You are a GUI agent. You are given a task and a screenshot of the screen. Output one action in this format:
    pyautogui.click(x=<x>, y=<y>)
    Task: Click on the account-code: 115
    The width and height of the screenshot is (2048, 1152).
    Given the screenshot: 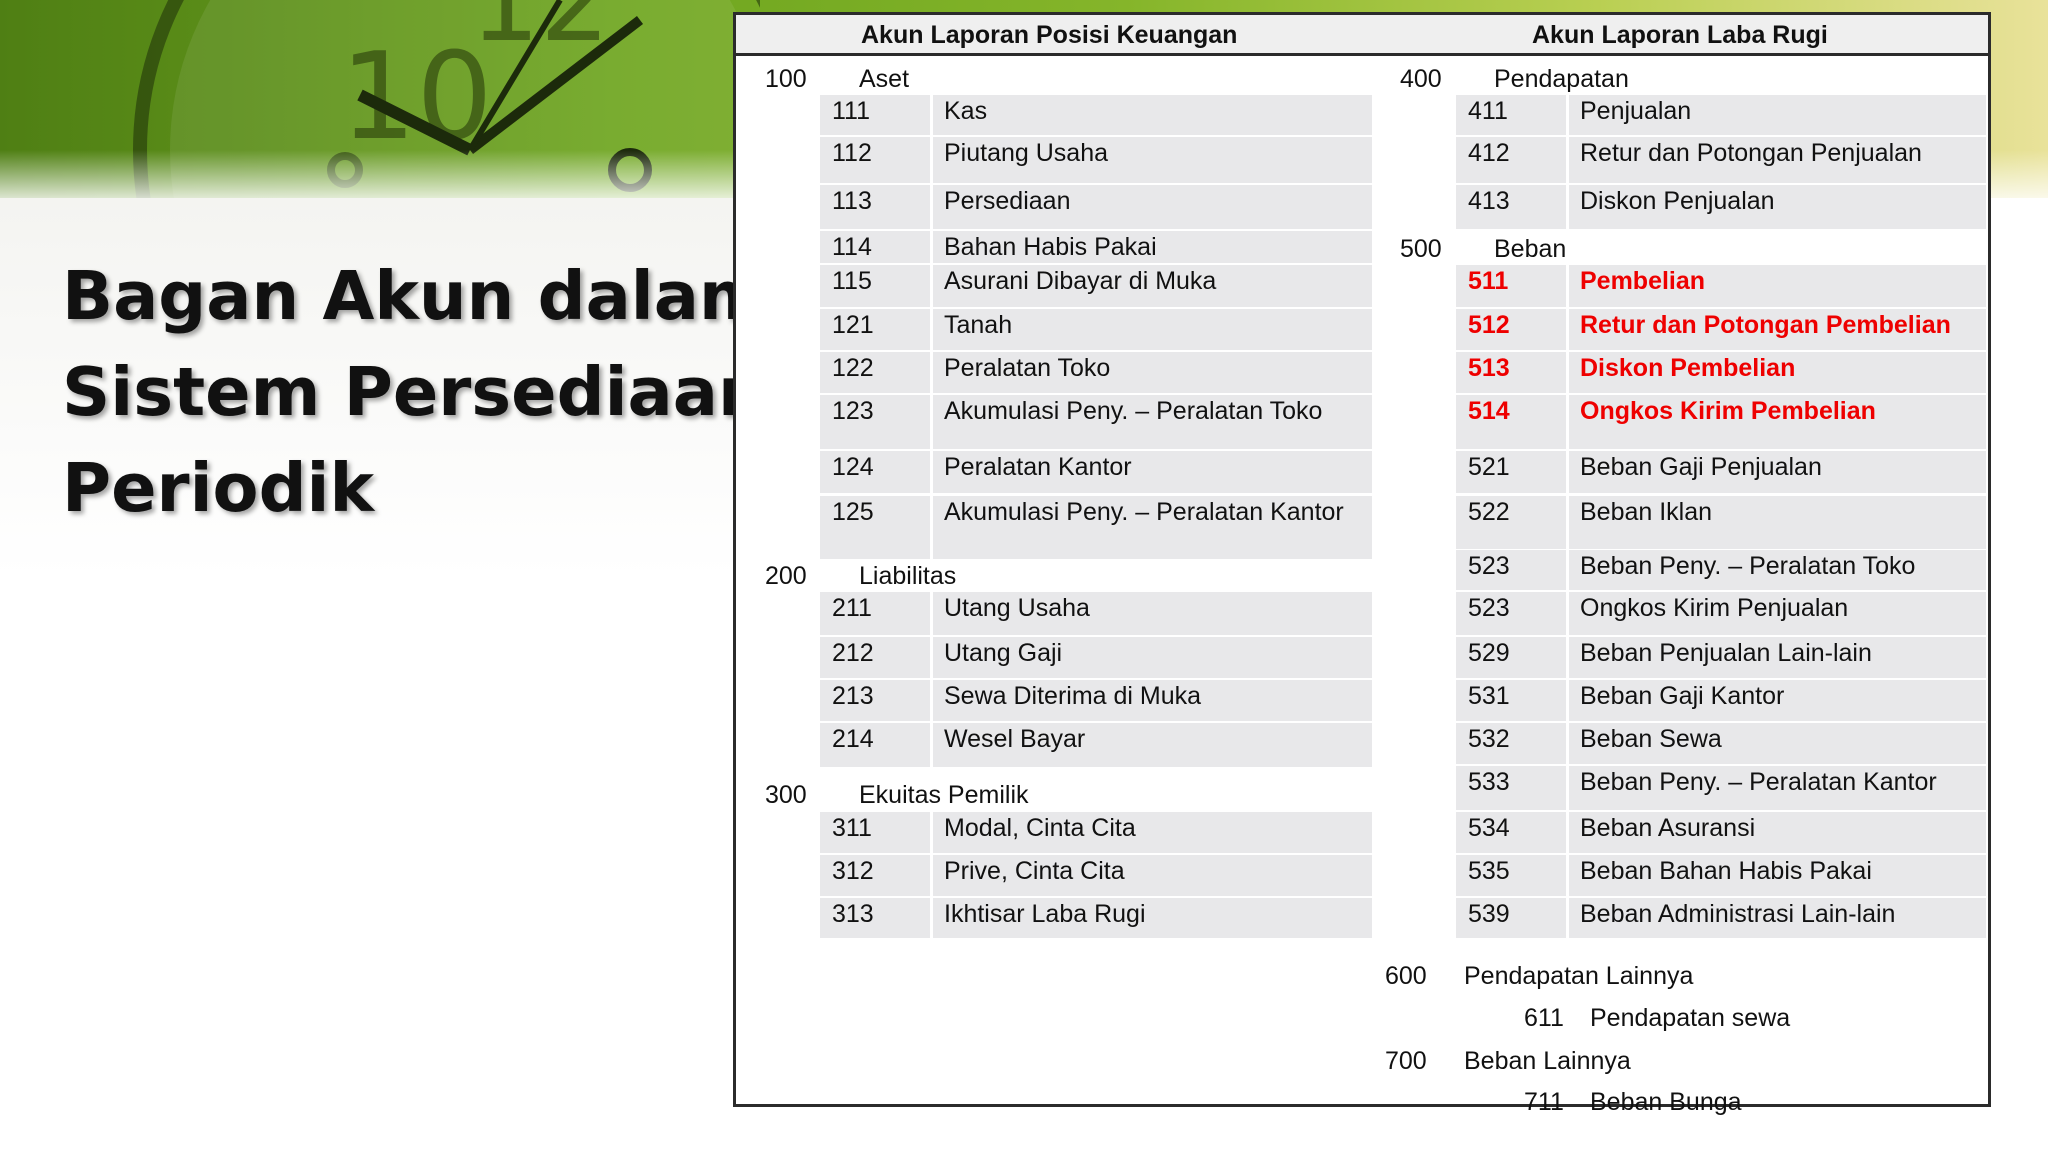 What is the action you would take?
    pyautogui.click(x=852, y=281)
    